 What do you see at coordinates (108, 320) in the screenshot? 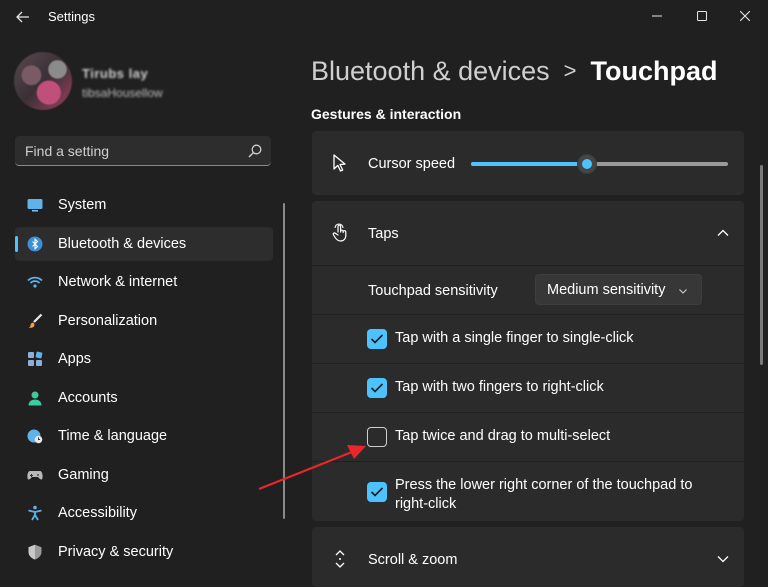
I see `sidebar-item-label: Personalization` at bounding box center [108, 320].